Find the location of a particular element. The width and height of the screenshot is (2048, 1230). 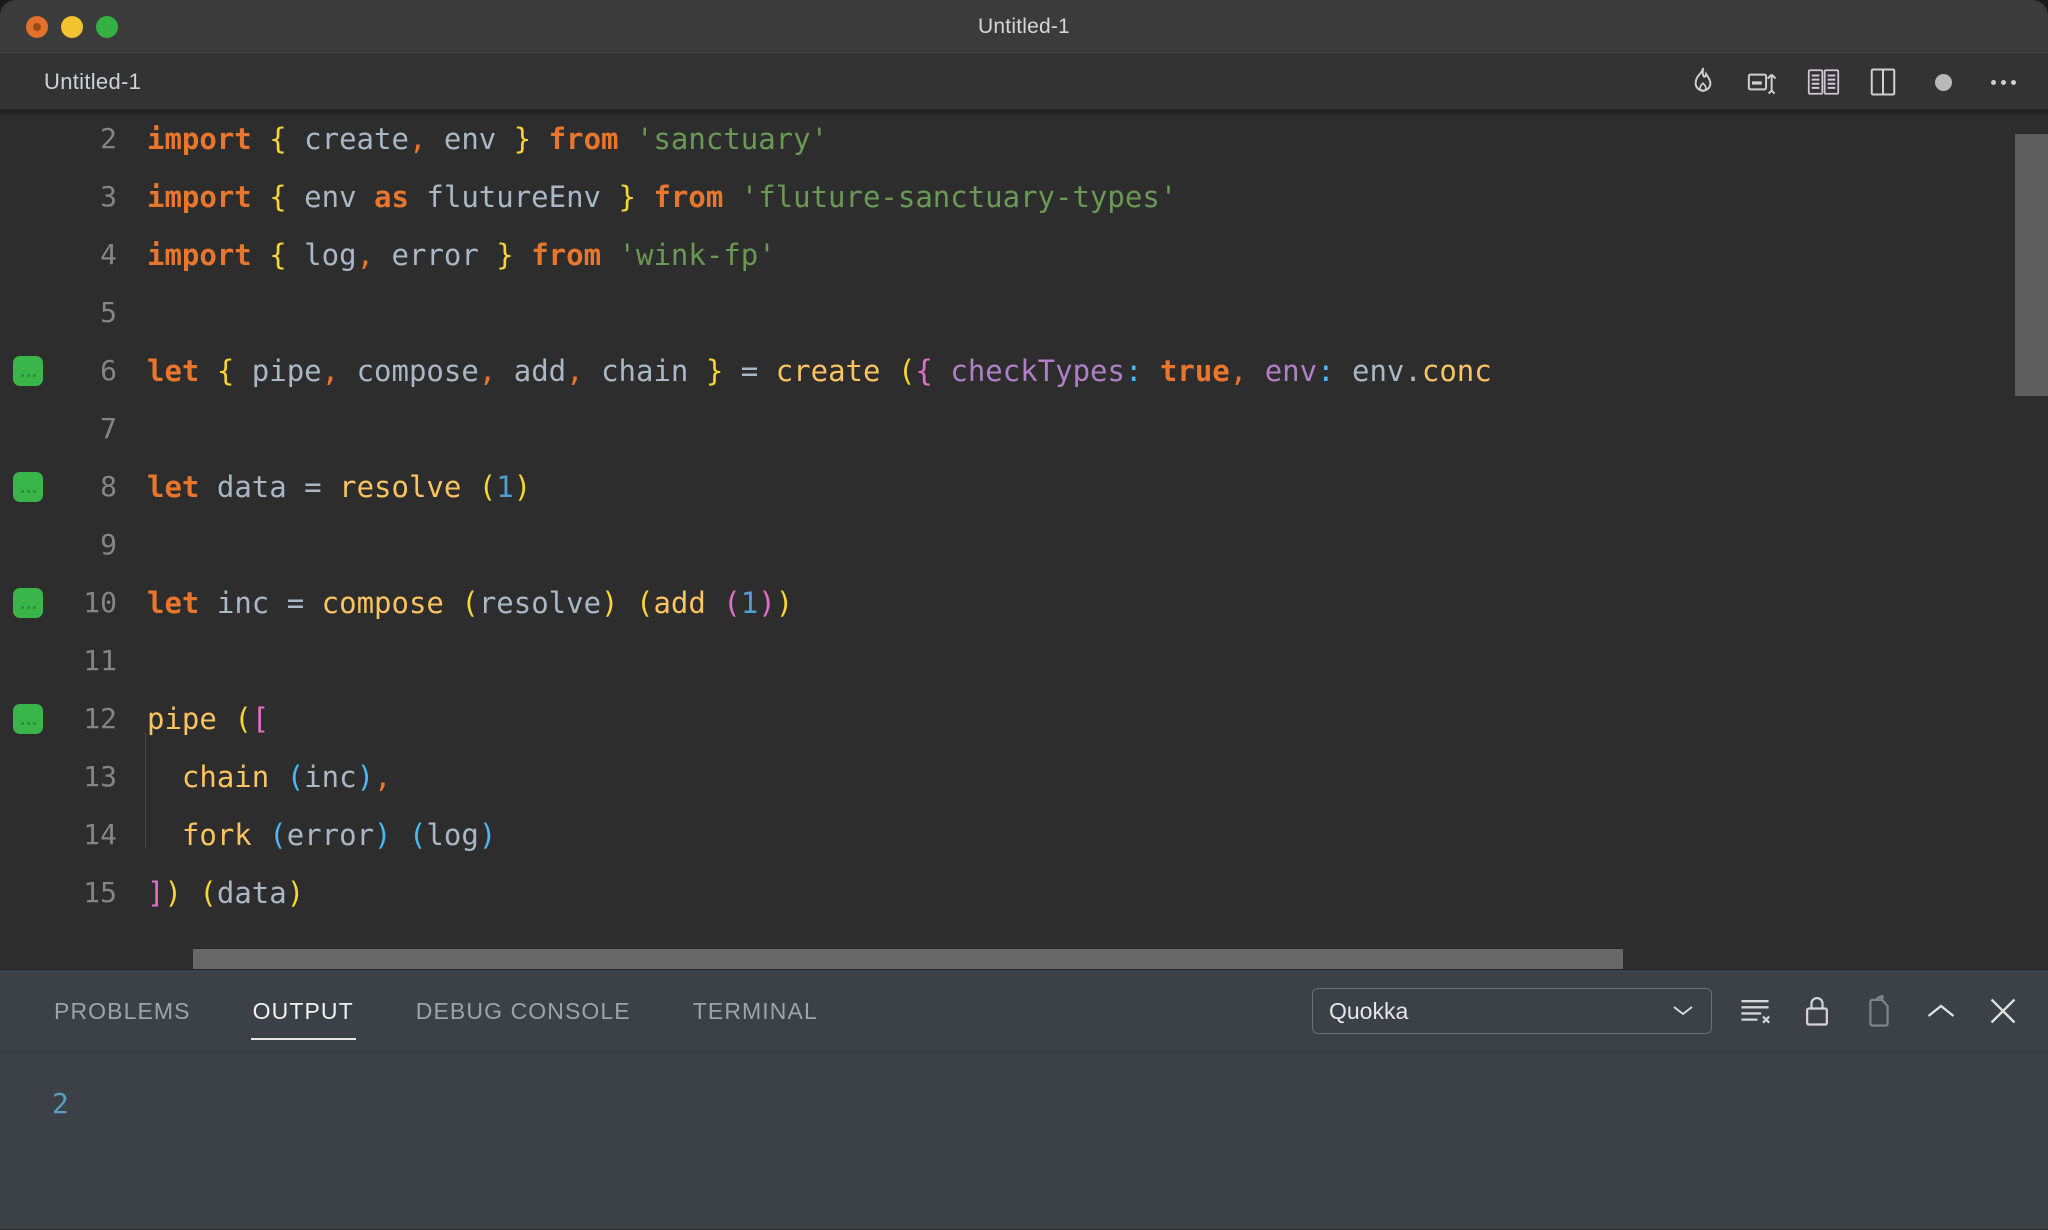

output-content: 2 is located at coordinates (1024, 1140).